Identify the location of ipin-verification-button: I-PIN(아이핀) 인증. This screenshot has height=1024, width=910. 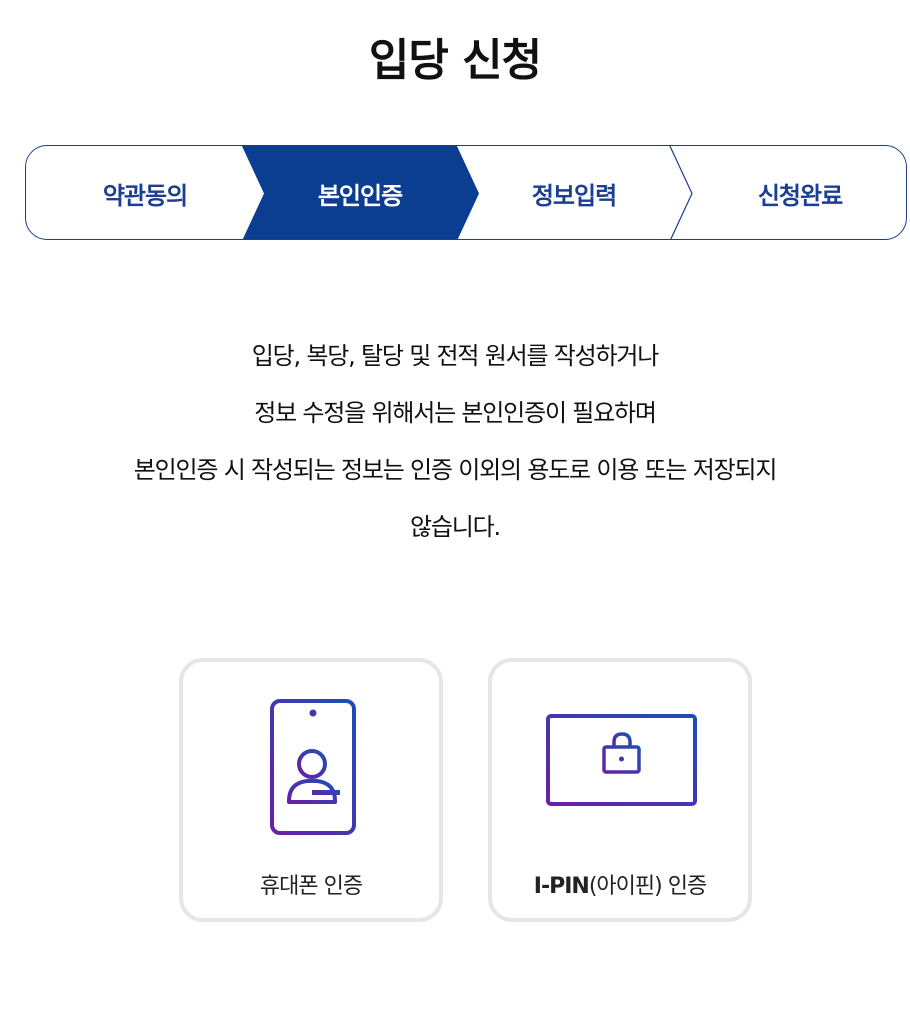
(620, 790).